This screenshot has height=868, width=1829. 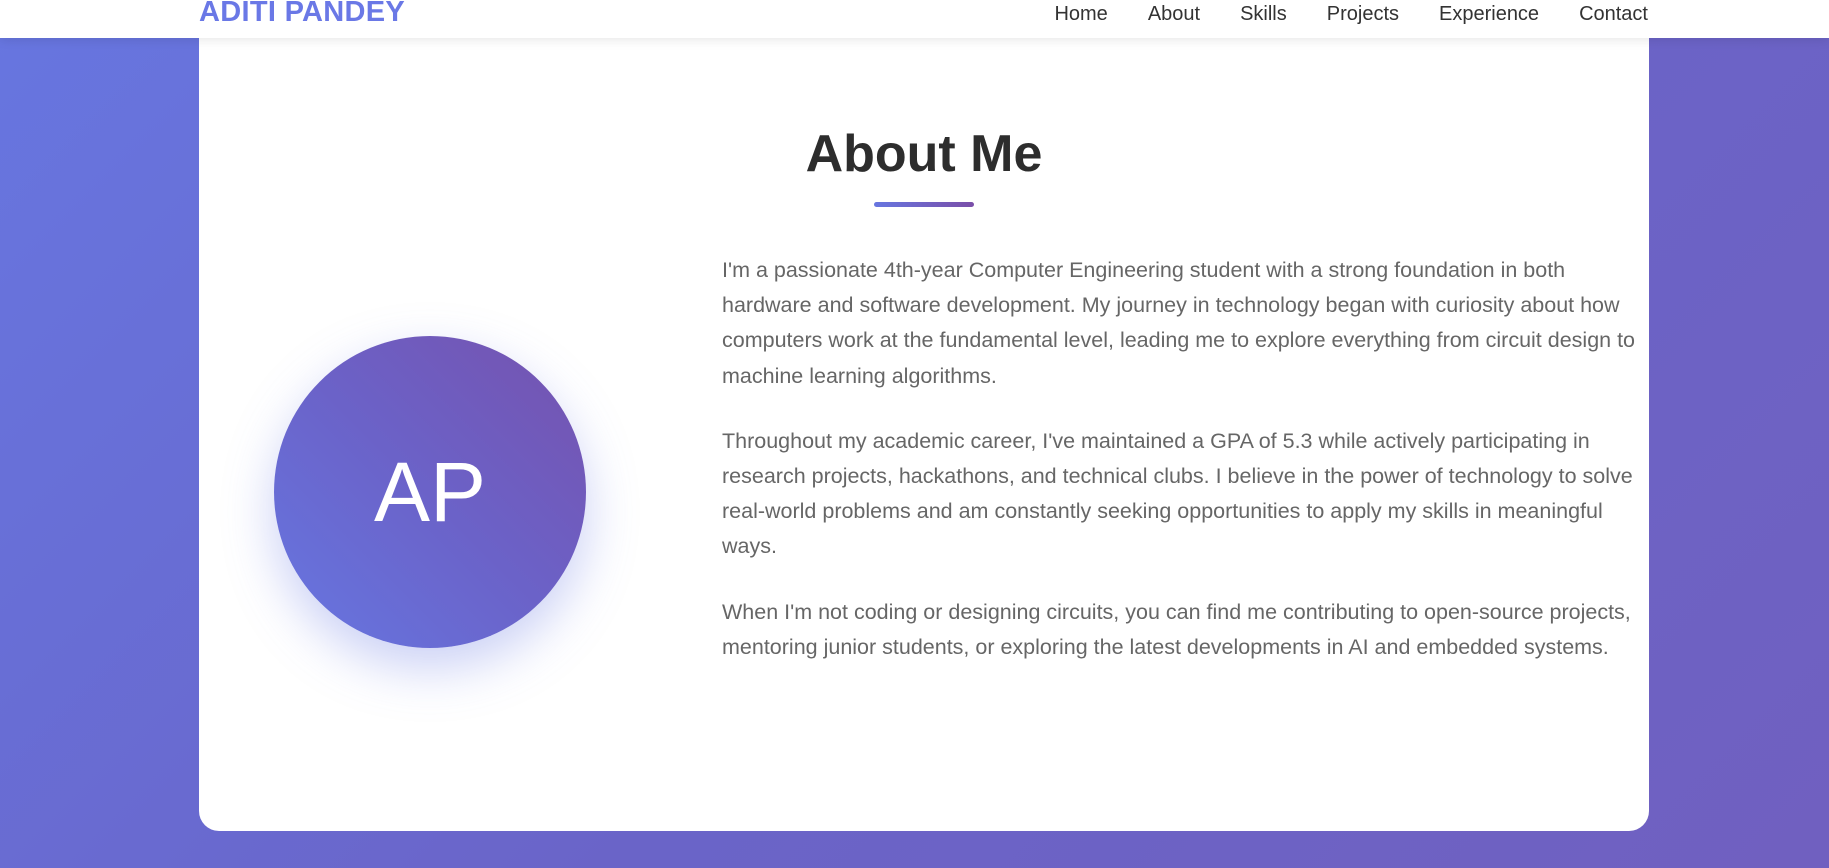 What do you see at coordinates (1080, 14) in the screenshot?
I see `nav-link-home: Home` at bounding box center [1080, 14].